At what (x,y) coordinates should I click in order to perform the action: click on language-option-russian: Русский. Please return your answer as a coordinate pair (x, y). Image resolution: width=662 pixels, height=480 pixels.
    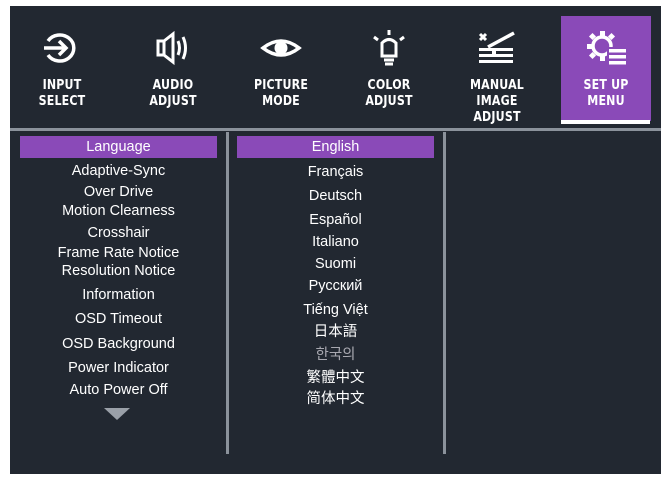
    Looking at the image, I should click on (335, 286).